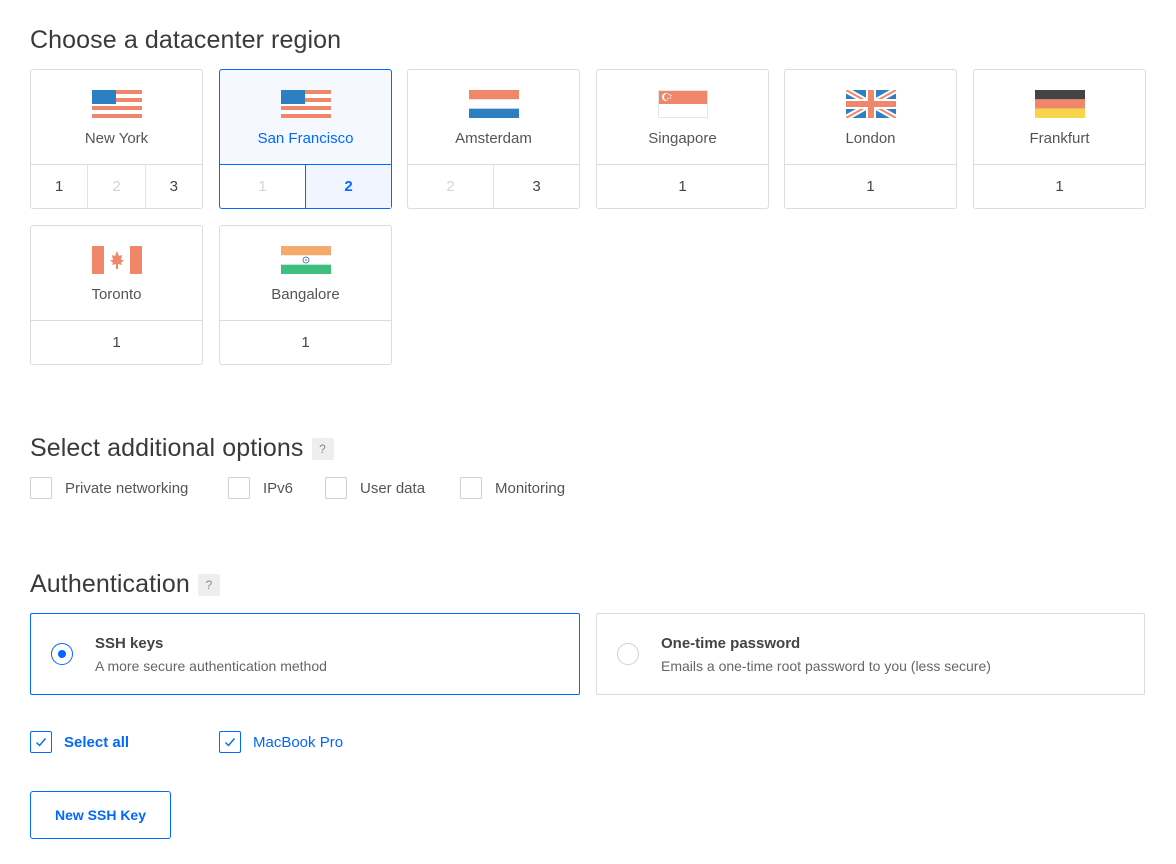 The image size is (1176, 864). I want to click on option-label: User data, so click(393, 488).